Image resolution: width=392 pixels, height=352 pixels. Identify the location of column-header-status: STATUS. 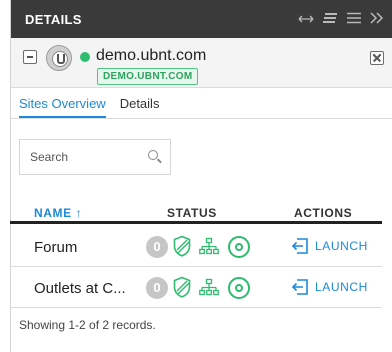
(192, 213).